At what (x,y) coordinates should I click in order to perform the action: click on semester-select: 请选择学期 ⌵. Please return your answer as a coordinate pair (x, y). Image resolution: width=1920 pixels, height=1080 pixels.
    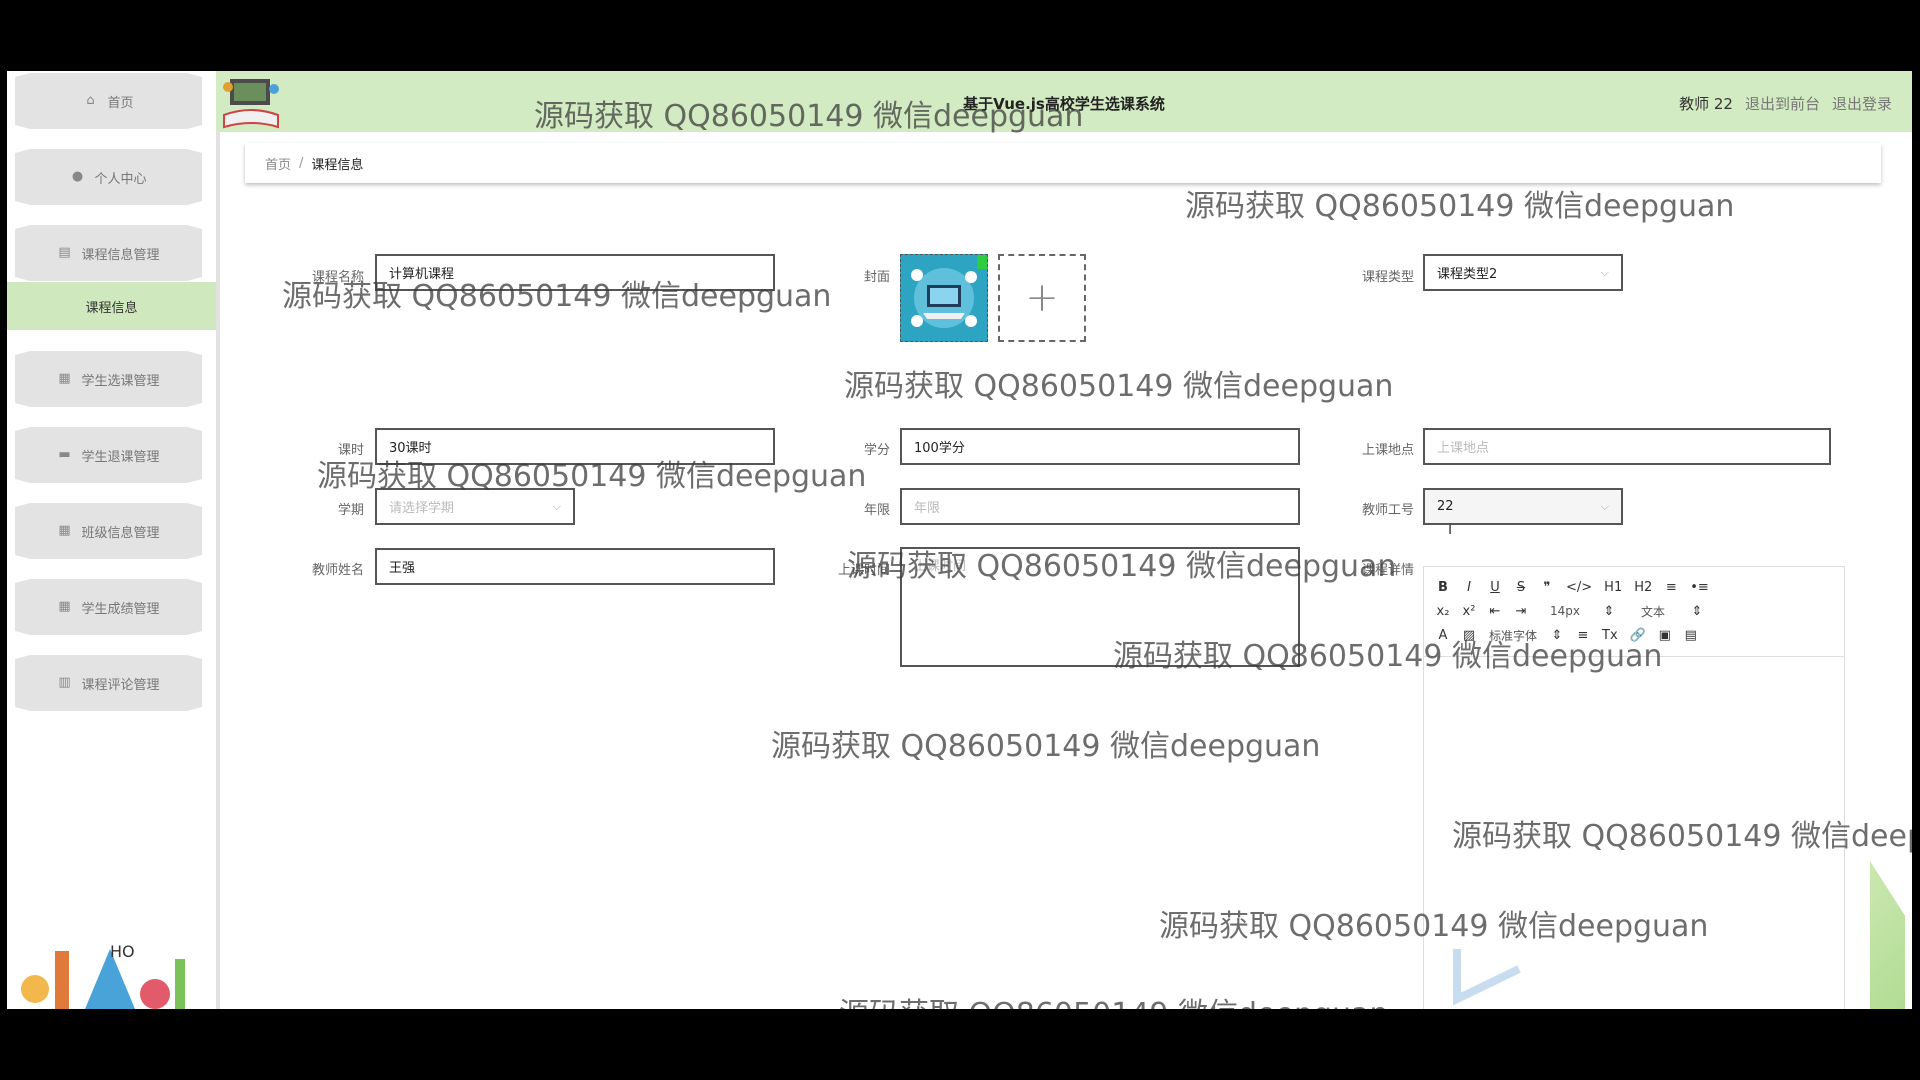
    Looking at the image, I should click on (475, 506).